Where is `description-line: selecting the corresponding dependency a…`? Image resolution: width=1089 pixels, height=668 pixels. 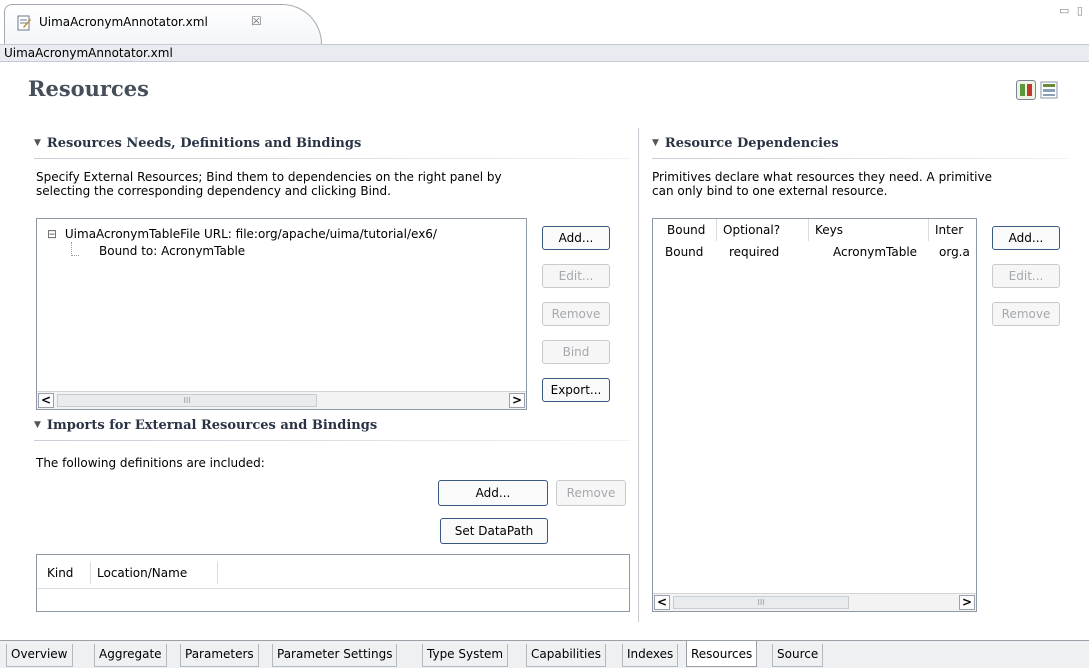 description-line: selecting the corresponding dependency a… is located at coordinates (213, 191).